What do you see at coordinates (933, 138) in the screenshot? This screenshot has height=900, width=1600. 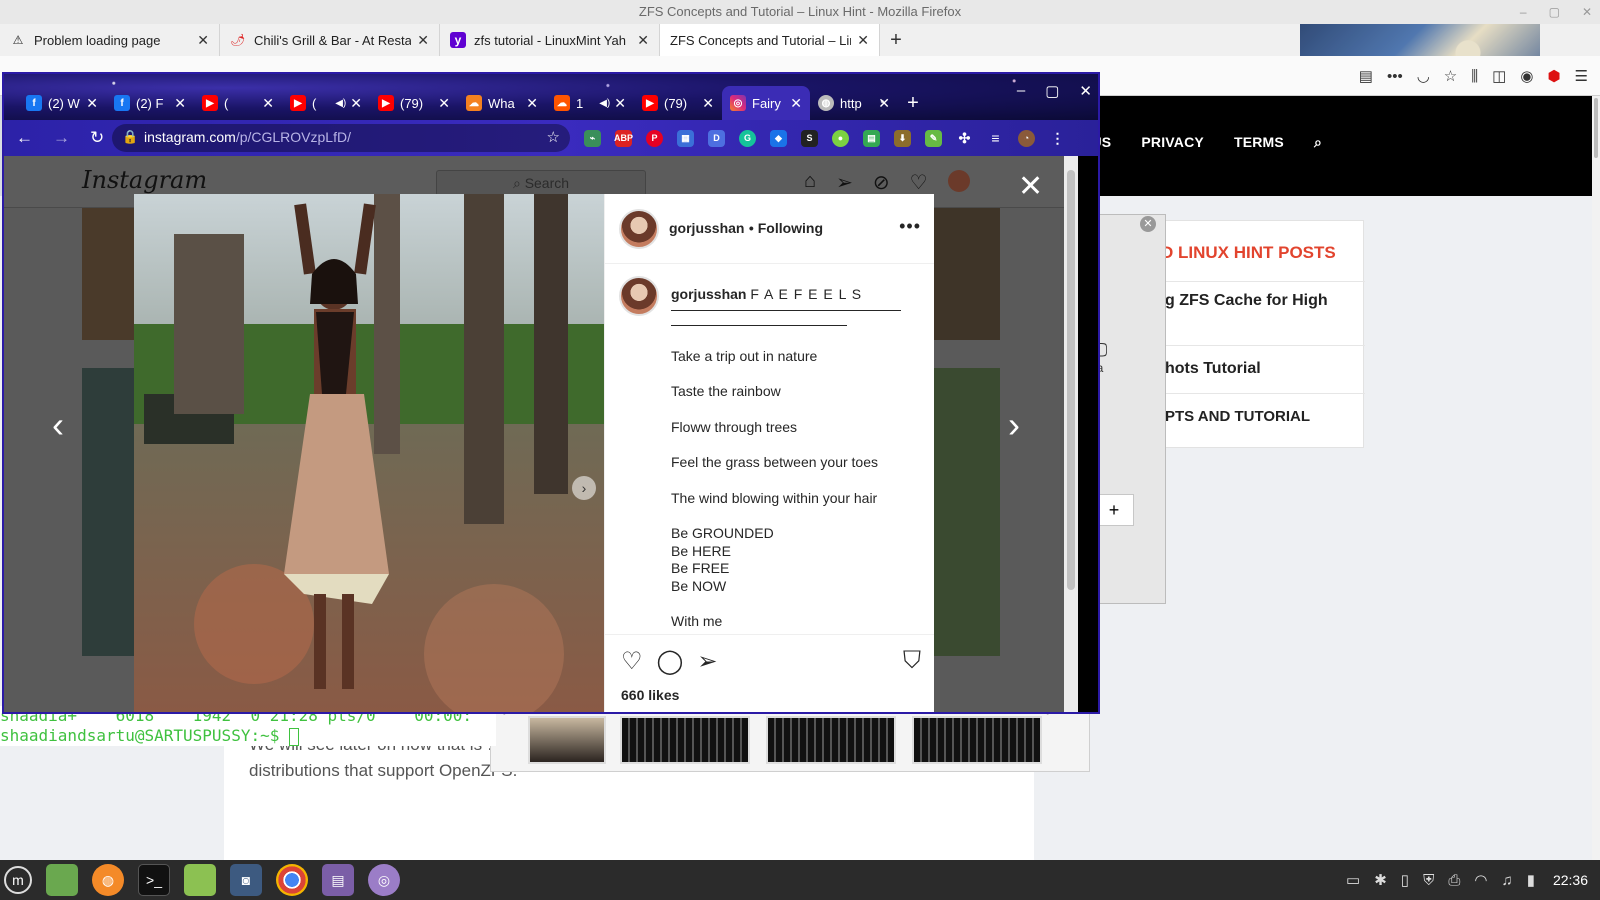 I see `extension-icon: ✎` at bounding box center [933, 138].